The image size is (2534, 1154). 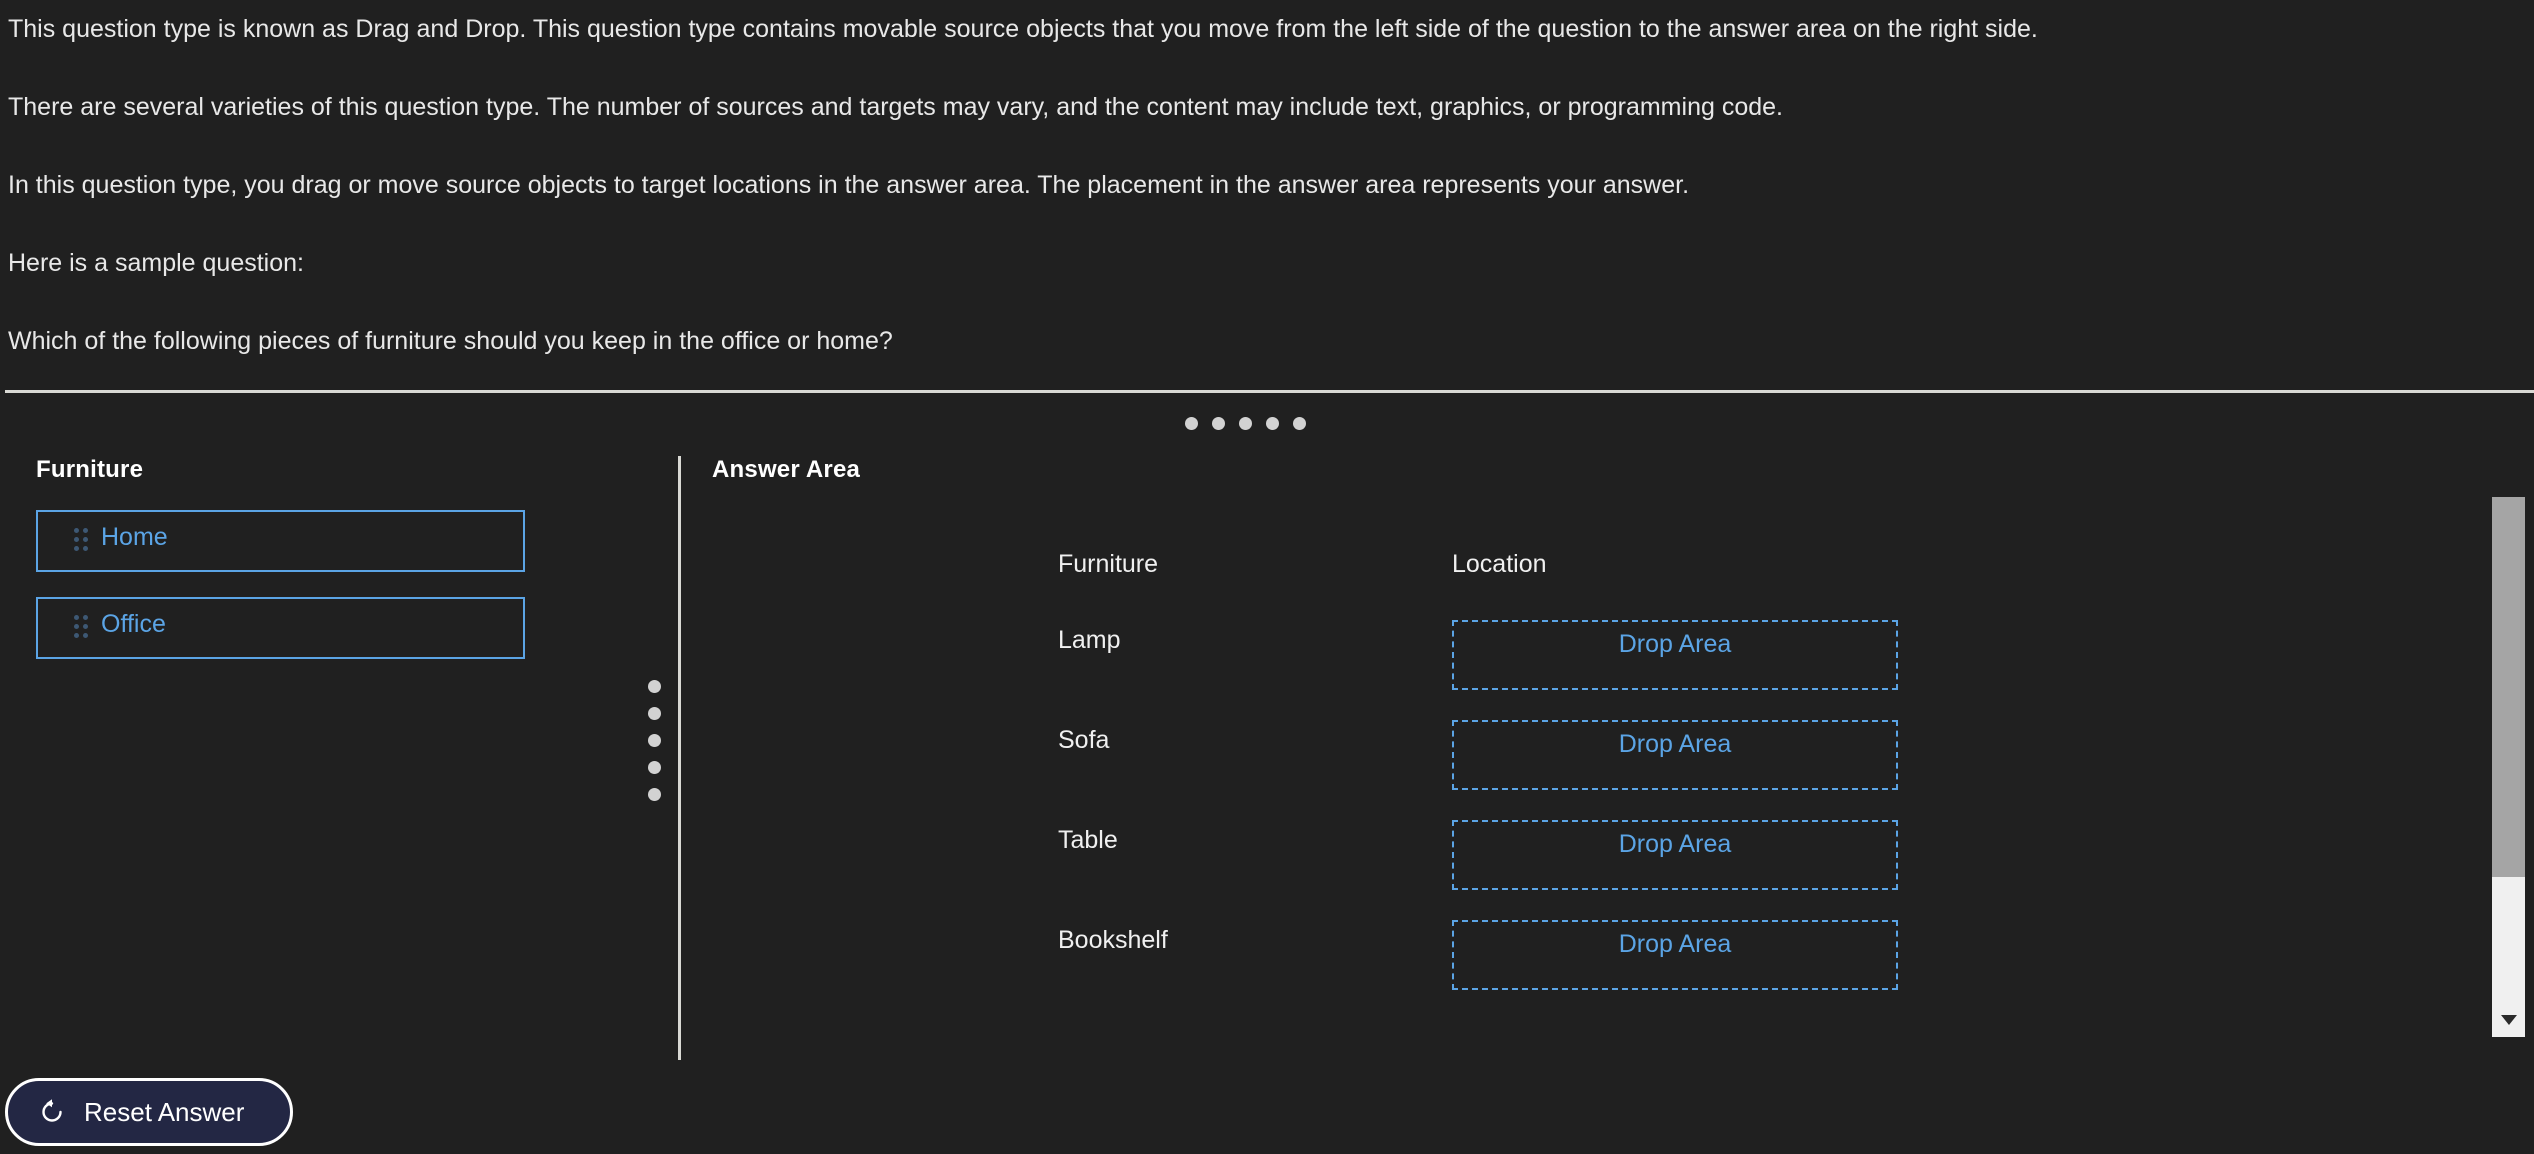 I want to click on chevron-down-icon, so click(x=2509, y=1020).